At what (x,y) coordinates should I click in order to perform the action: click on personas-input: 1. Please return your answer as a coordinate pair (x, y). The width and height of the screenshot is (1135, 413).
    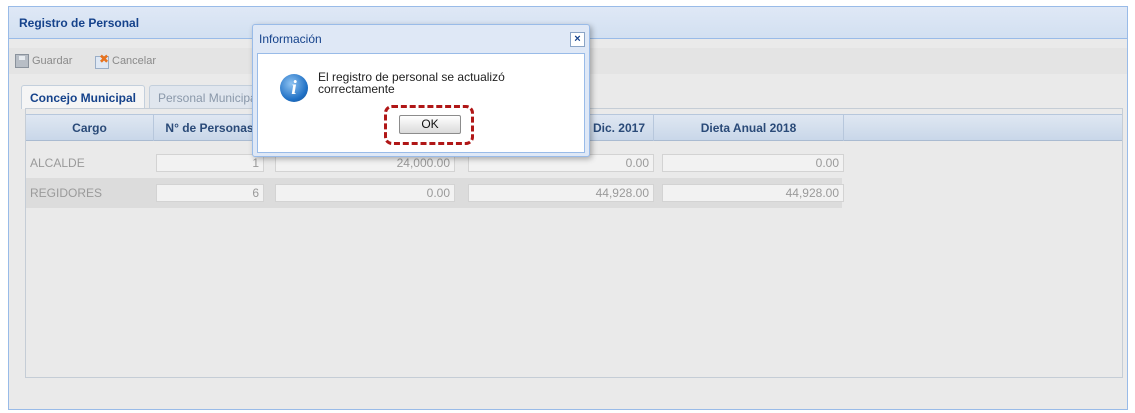
    Looking at the image, I should click on (210, 163).